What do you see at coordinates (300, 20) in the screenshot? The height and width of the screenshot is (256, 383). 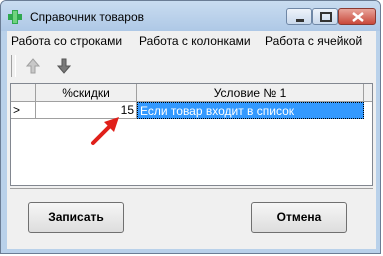 I see `minimize-icon` at bounding box center [300, 20].